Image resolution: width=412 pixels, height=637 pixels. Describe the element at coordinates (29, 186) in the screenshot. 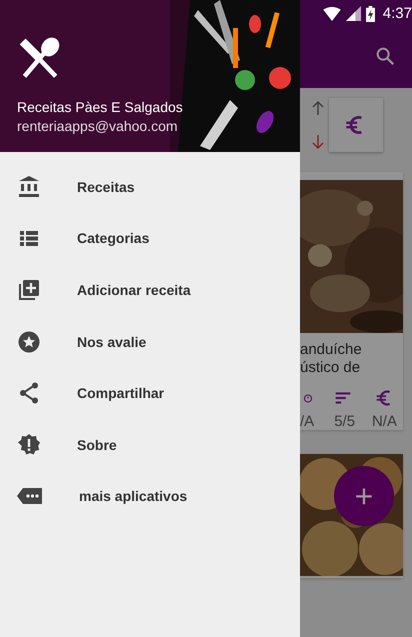

I see `bank-icon` at that location.